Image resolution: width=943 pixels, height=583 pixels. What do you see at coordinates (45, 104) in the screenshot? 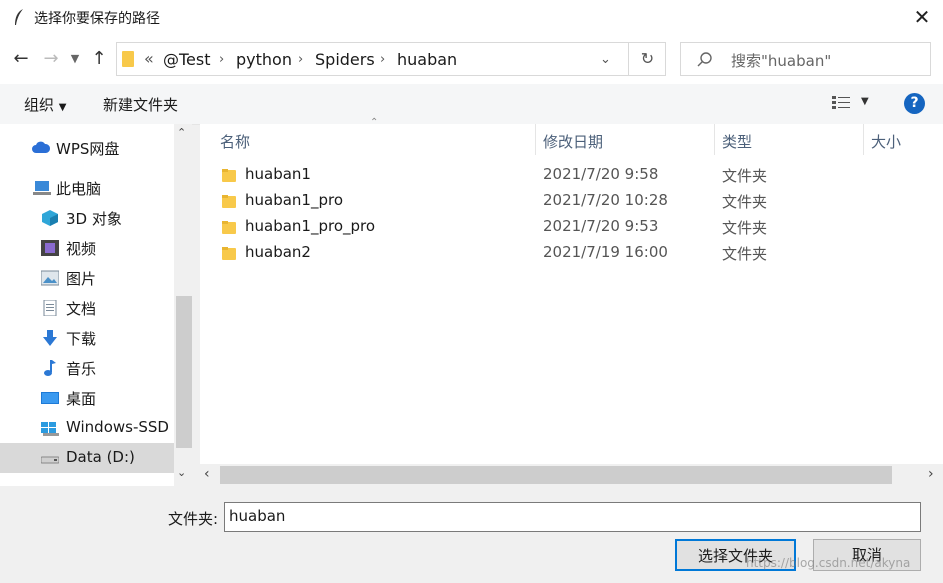
I see `organize-button: 组织 ▼` at bounding box center [45, 104].